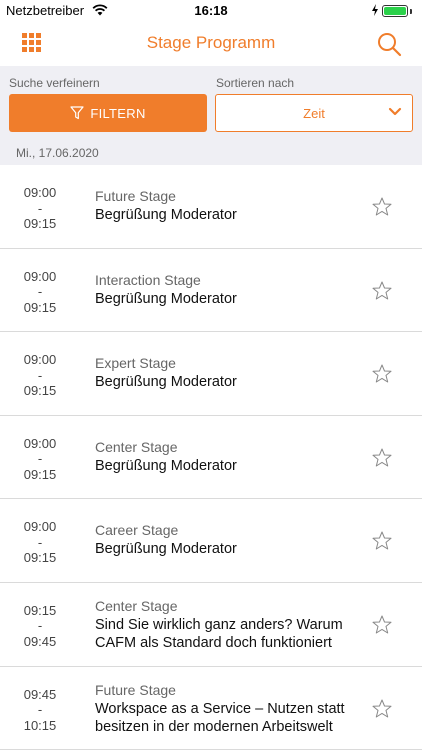 This screenshot has width=422, height=750. Describe the element at coordinates (395, 111) in the screenshot. I see `chevron-down-icon` at that location.